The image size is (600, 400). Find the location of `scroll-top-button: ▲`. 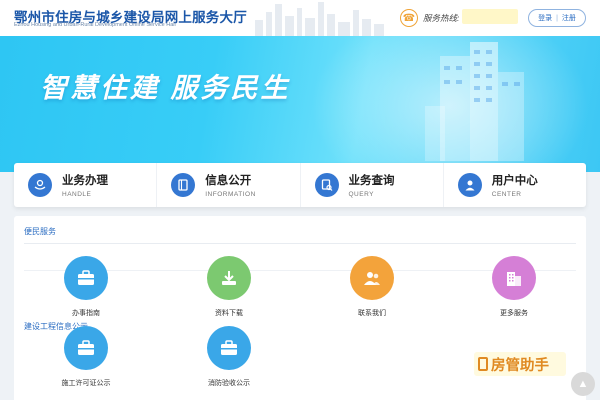

scroll-top-button: ▲ is located at coordinates (583, 384).